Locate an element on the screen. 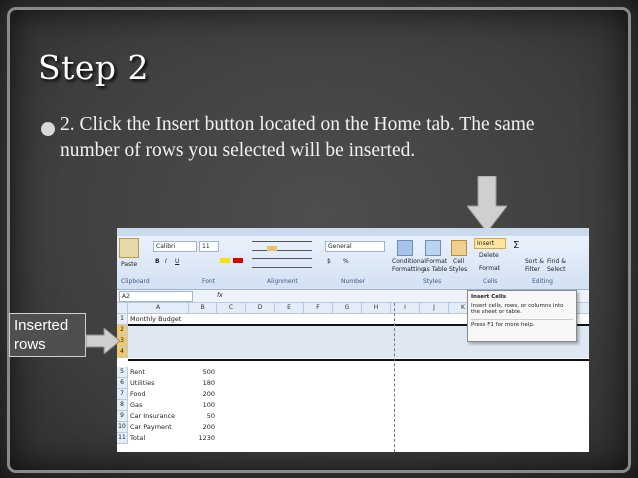 Image resolution: width=638 pixels, height=478 pixels. cell-a: Car Insurance is located at coordinates (152, 416).